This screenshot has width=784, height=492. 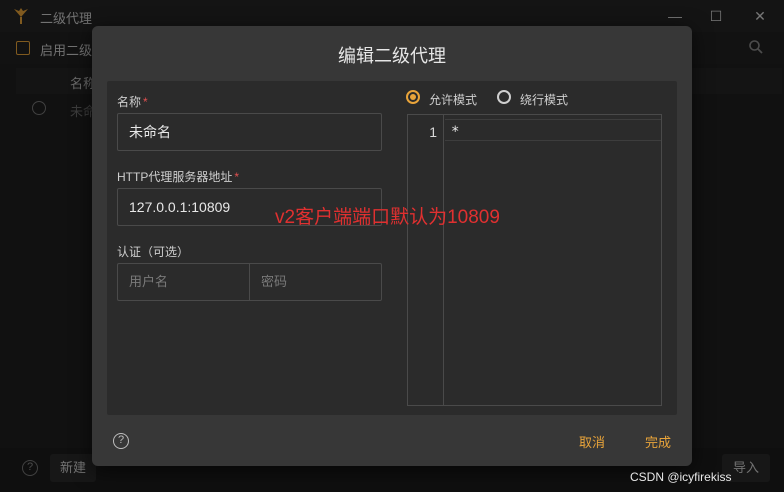 I want to click on mode-bypass-label: 绕行模式, so click(x=544, y=99).